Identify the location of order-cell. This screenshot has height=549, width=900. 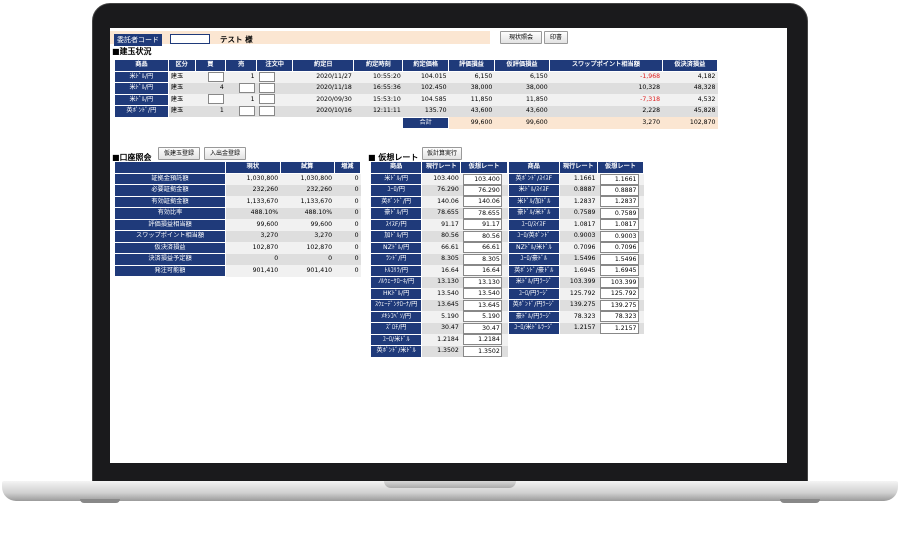
(274, 88).